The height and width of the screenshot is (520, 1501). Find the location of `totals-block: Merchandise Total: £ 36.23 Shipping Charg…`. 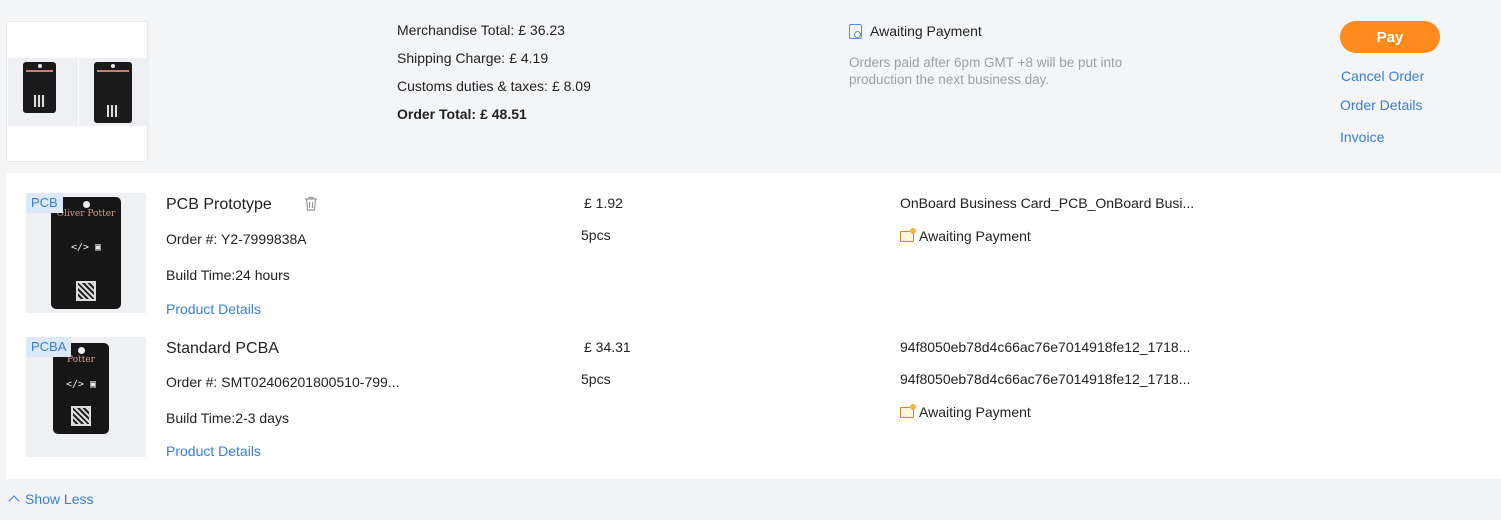

totals-block: Merchandise Total: £ 36.23 Shipping Charg… is located at coordinates (494, 78).